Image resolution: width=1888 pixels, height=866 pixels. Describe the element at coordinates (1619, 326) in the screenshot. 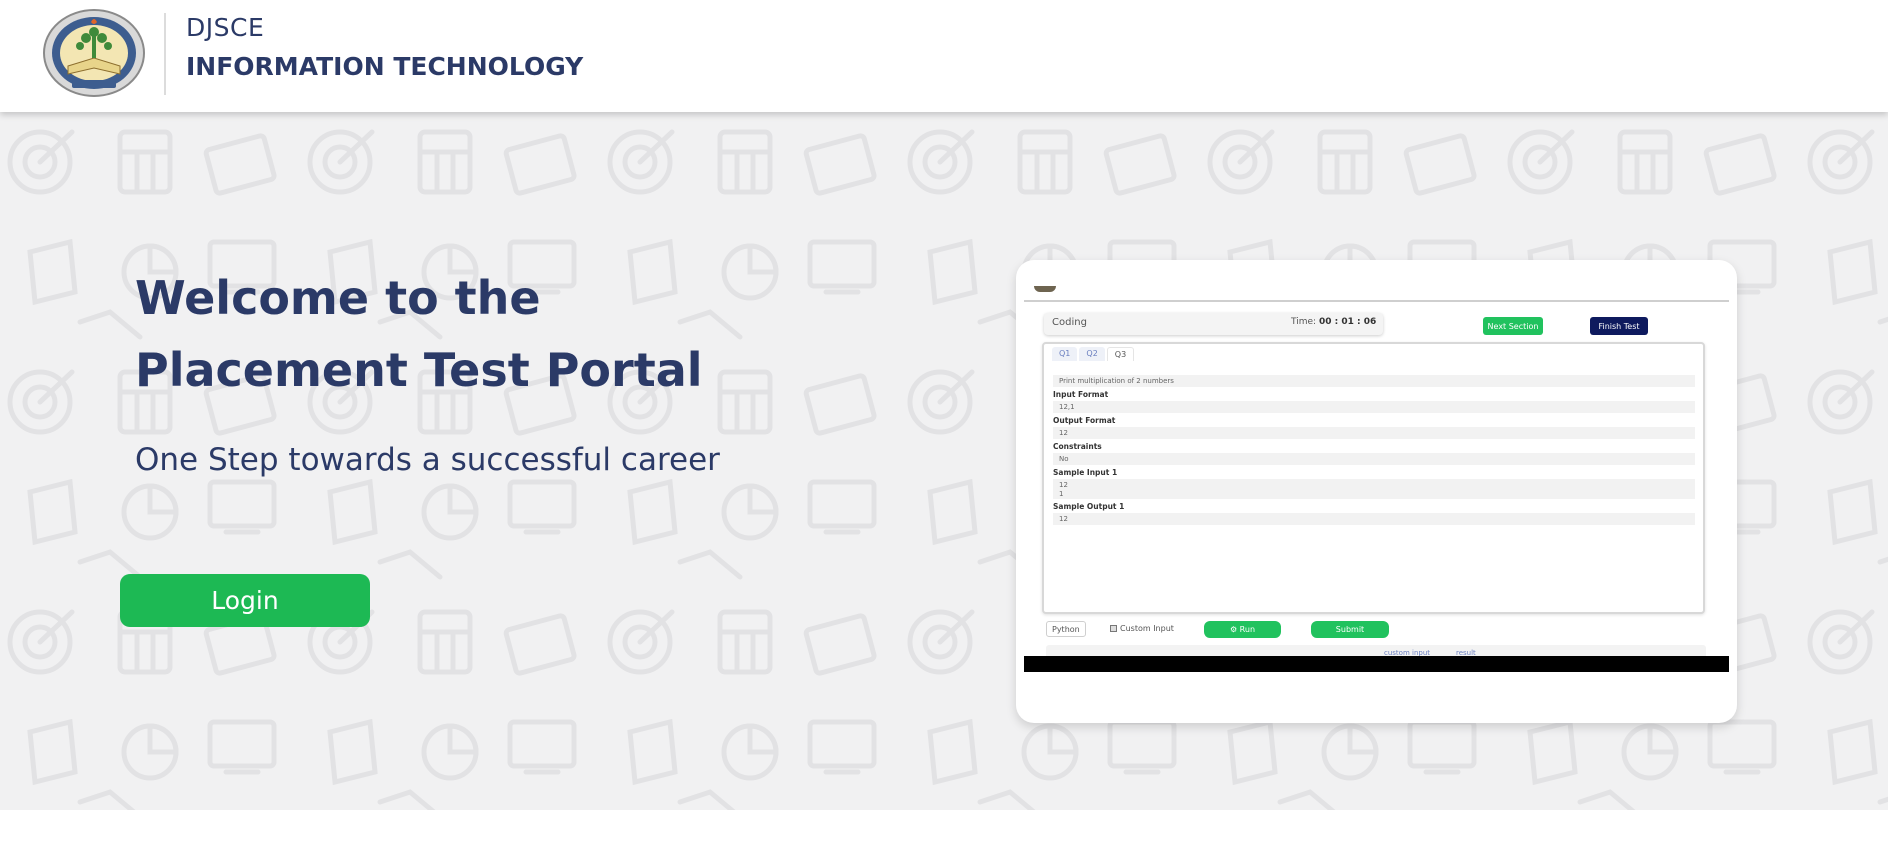

I see `preview-finish-test-button: Finish Test` at that location.